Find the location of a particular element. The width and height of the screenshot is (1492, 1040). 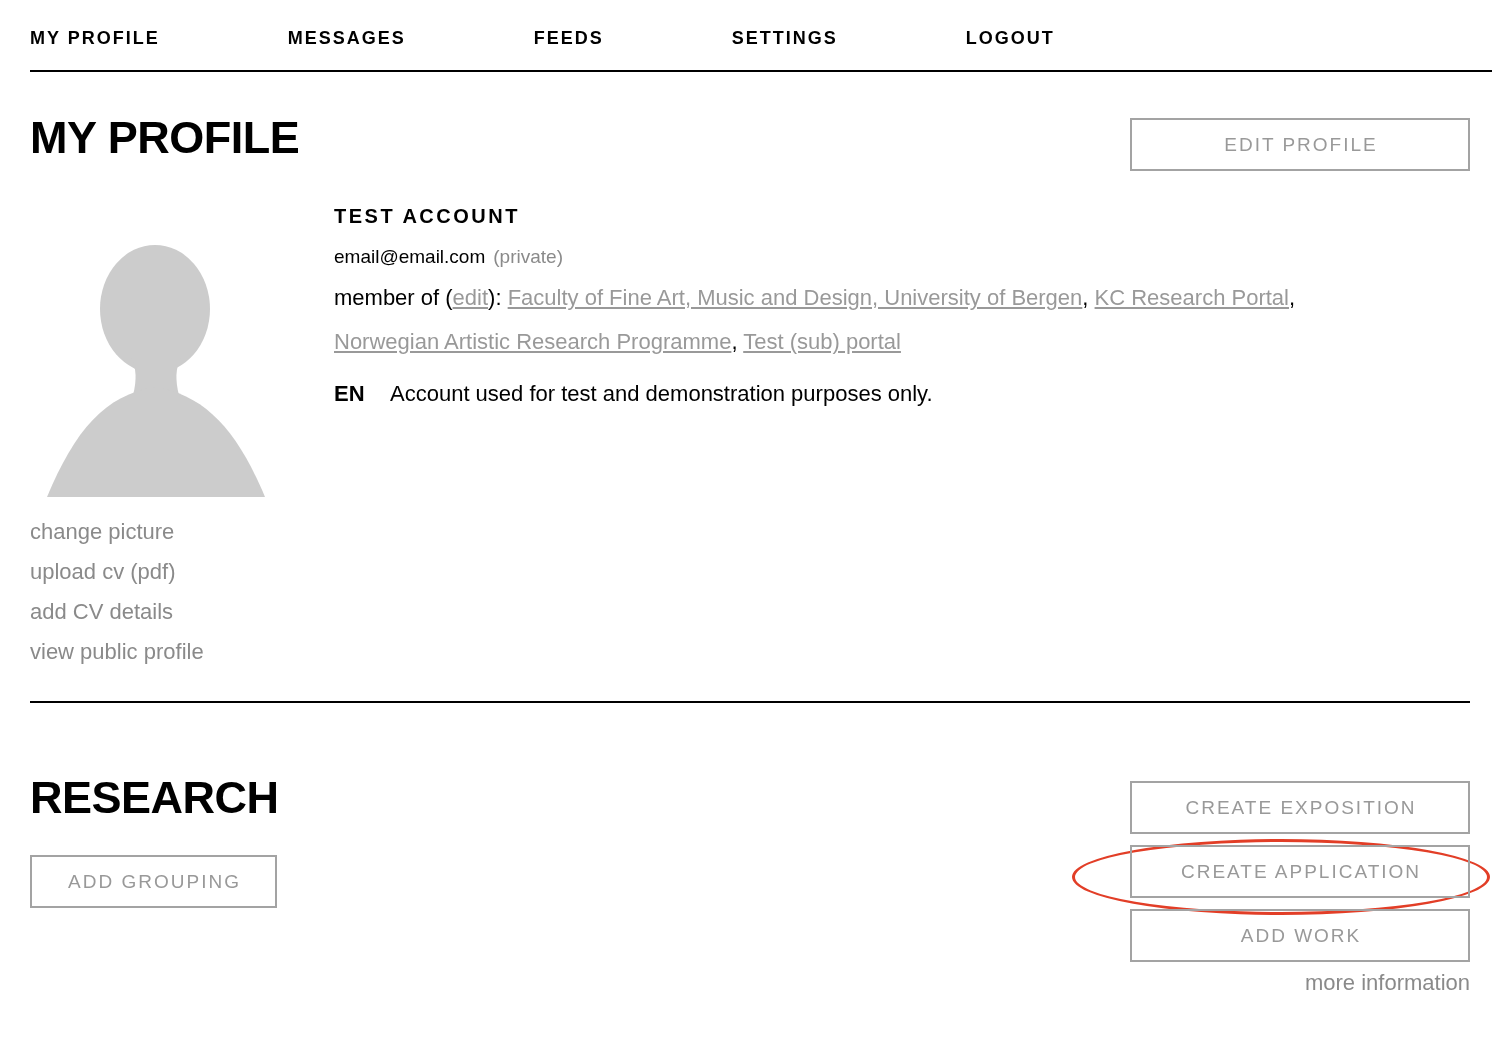

portal-link: KC Research Portal is located at coordinates (1191, 297).